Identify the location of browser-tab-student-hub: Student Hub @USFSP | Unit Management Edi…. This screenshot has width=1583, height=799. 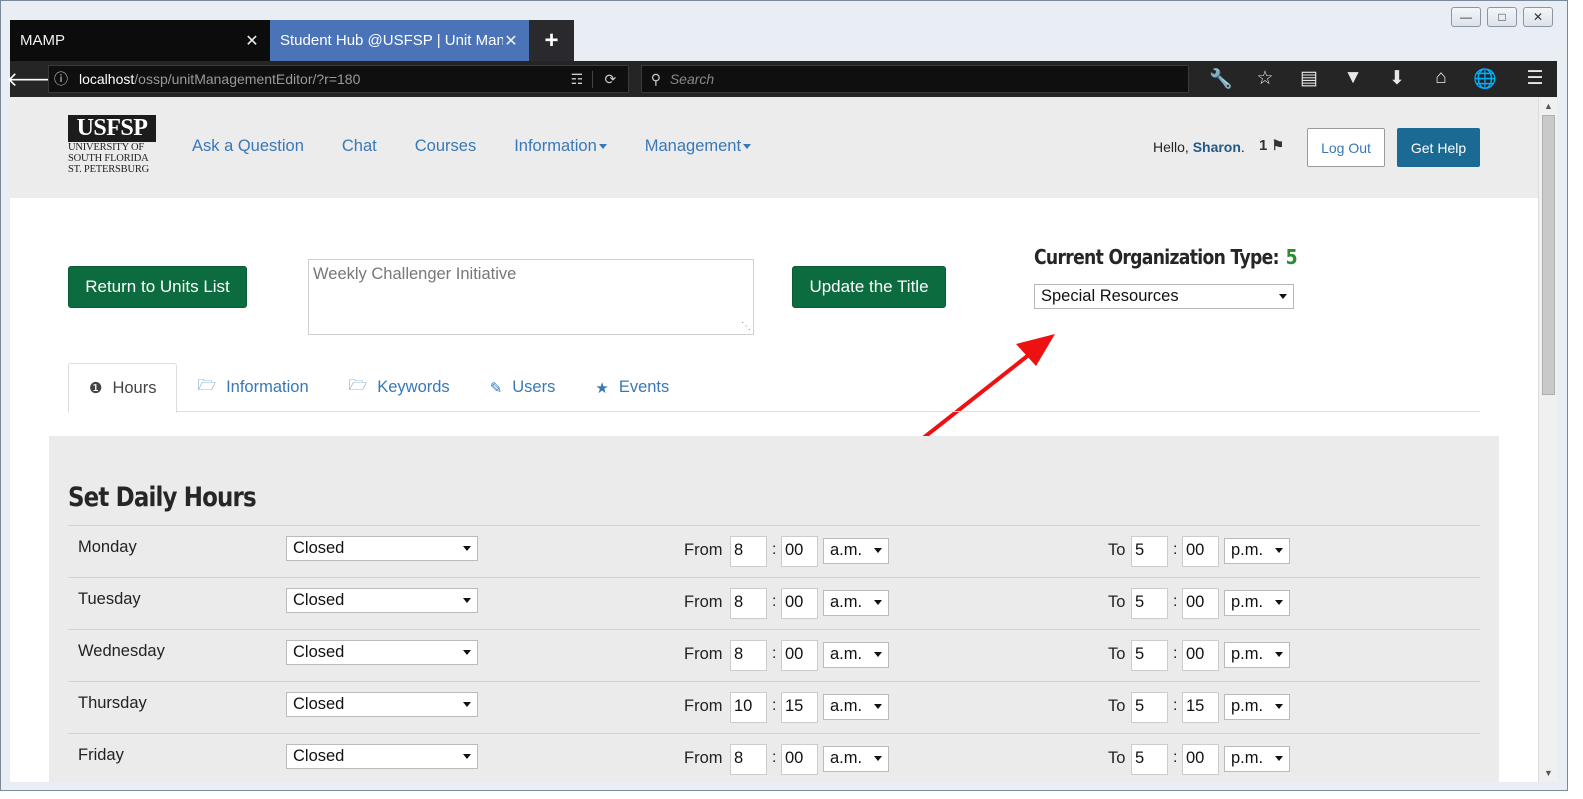
(399, 40).